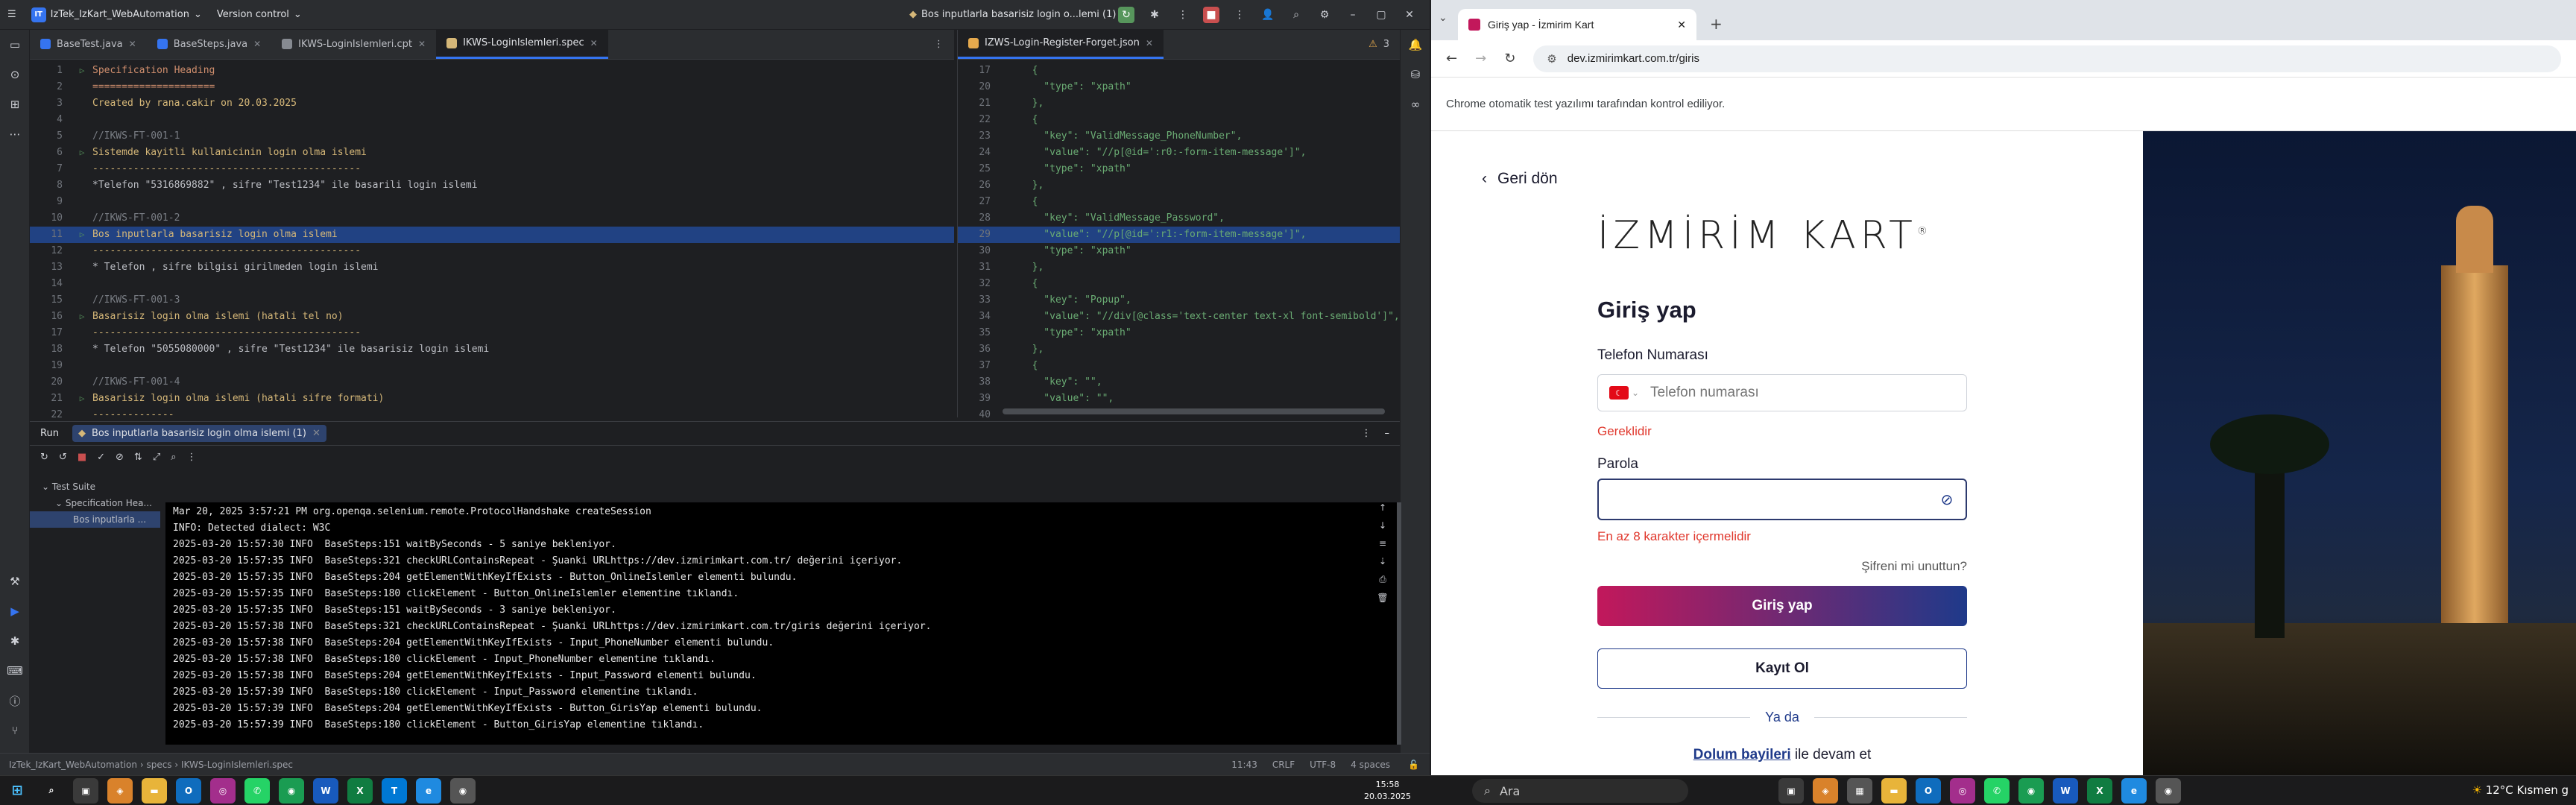  I want to click on edge-icon: e, so click(428, 790).